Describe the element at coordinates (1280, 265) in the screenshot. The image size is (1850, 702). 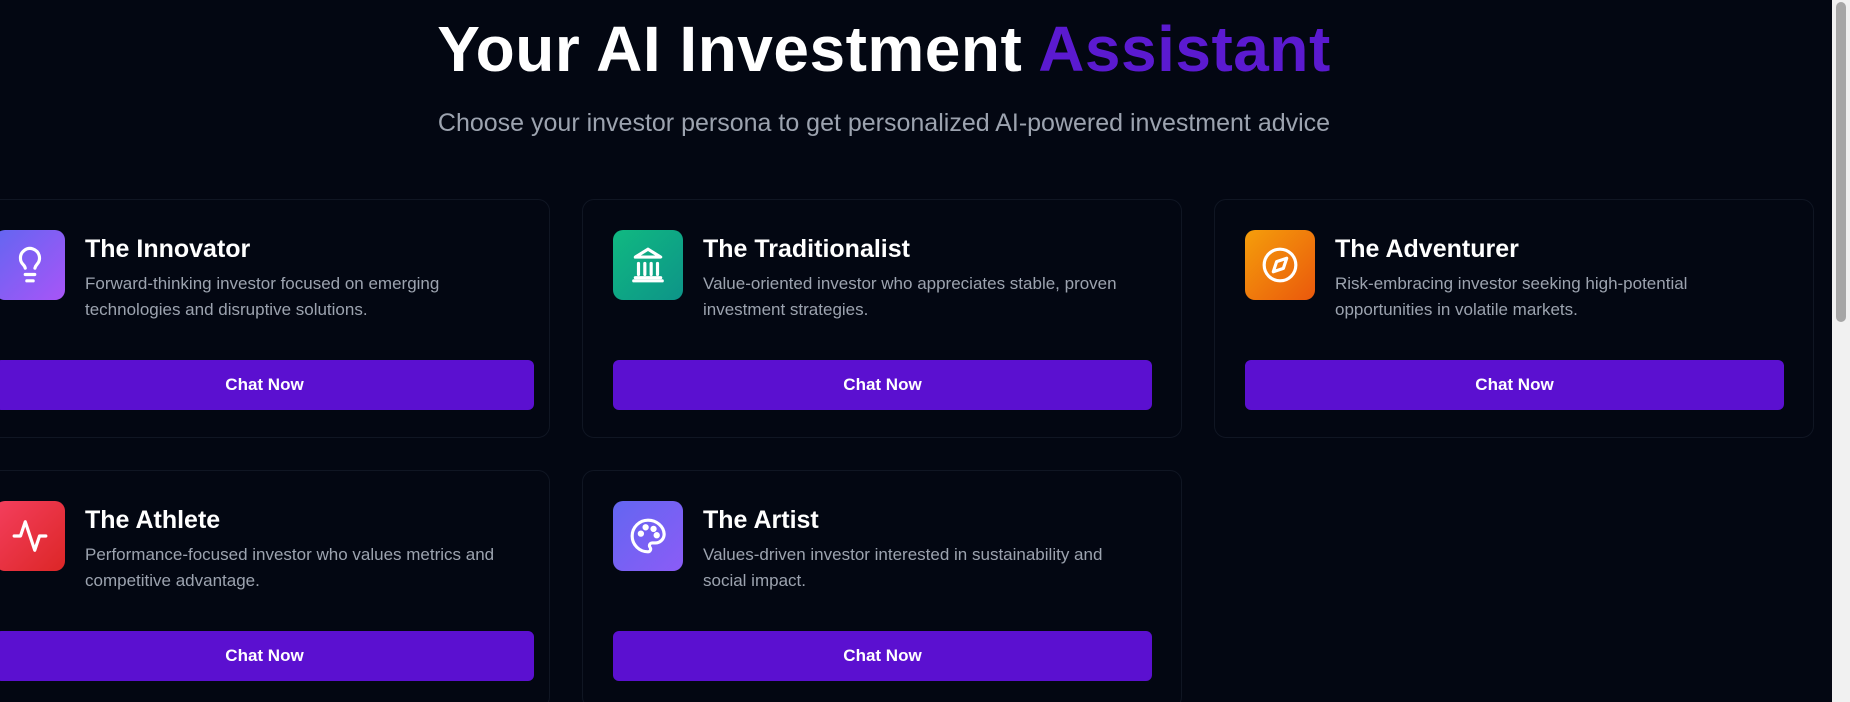
I see `compass-icon` at that location.